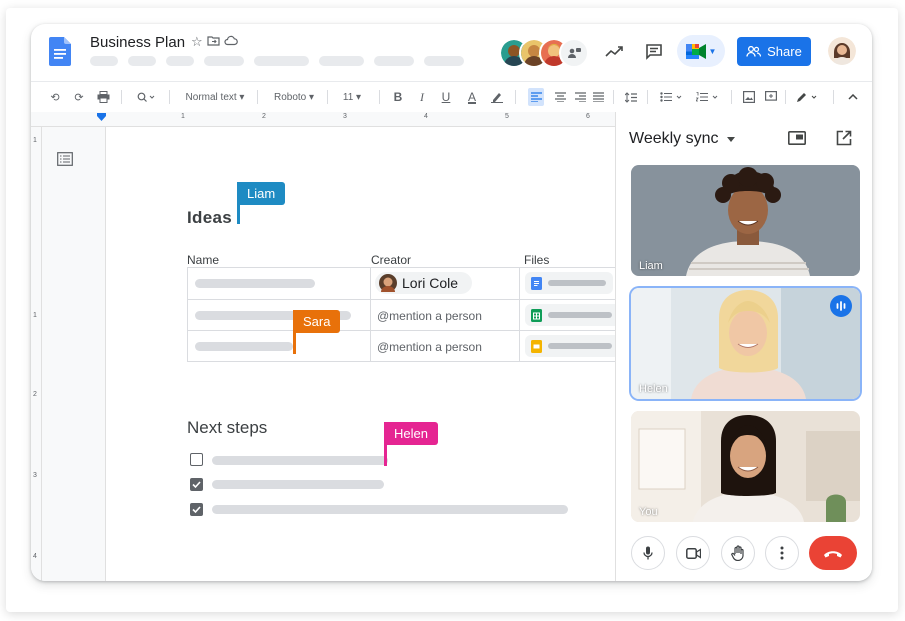 The image size is (905, 621). Describe the element at coordinates (560, 97) in the screenshot. I see `align-center-icon` at that location.